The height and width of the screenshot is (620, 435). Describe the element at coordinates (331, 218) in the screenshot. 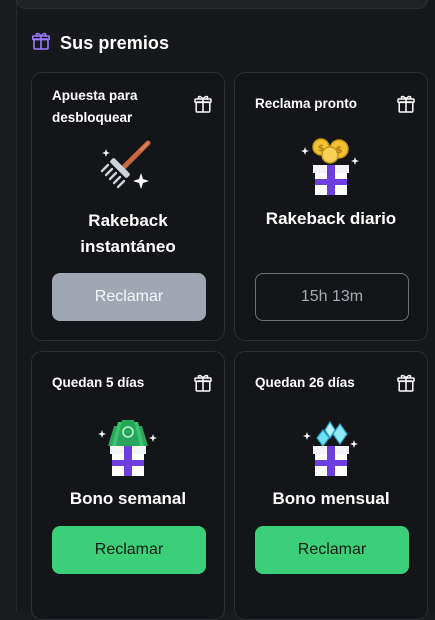

I see `card-title: Rakeback diario` at that location.